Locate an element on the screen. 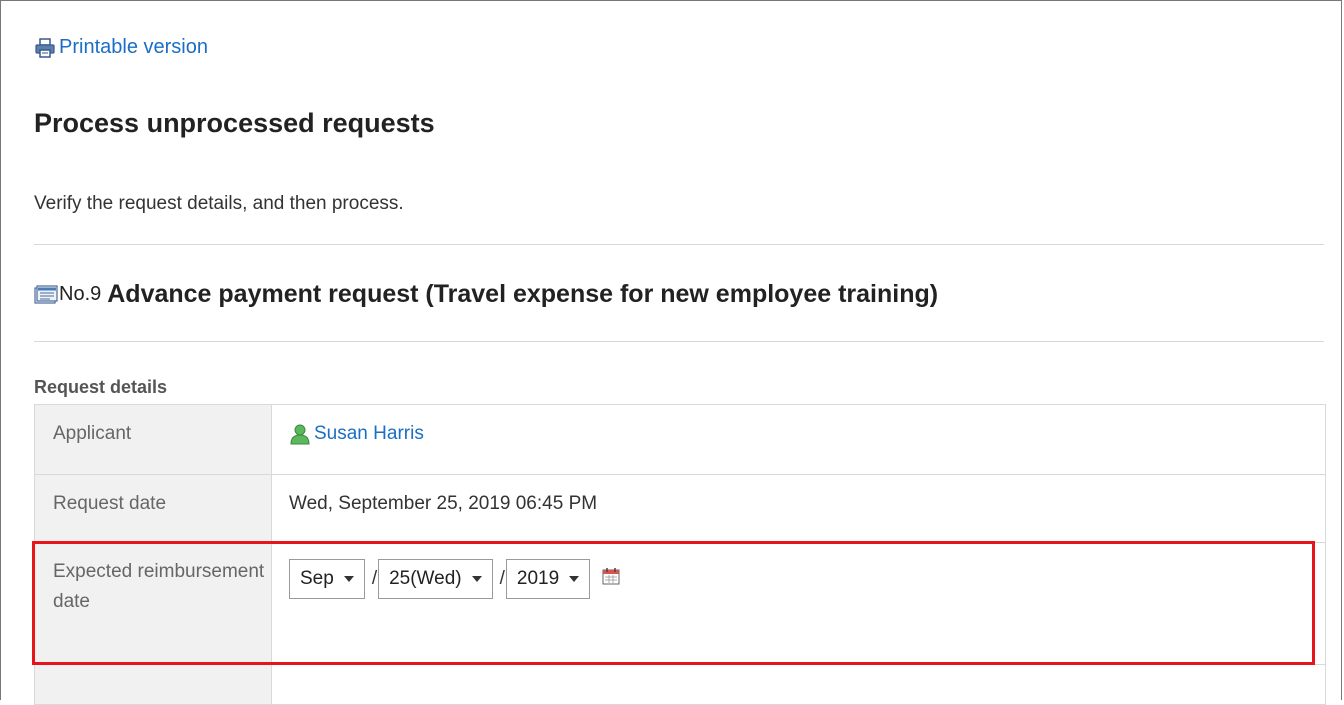 Image resolution: width=1344 pixels, height=705 pixels. expected-date-label: Expected reimbursement date is located at coordinates (153, 603).